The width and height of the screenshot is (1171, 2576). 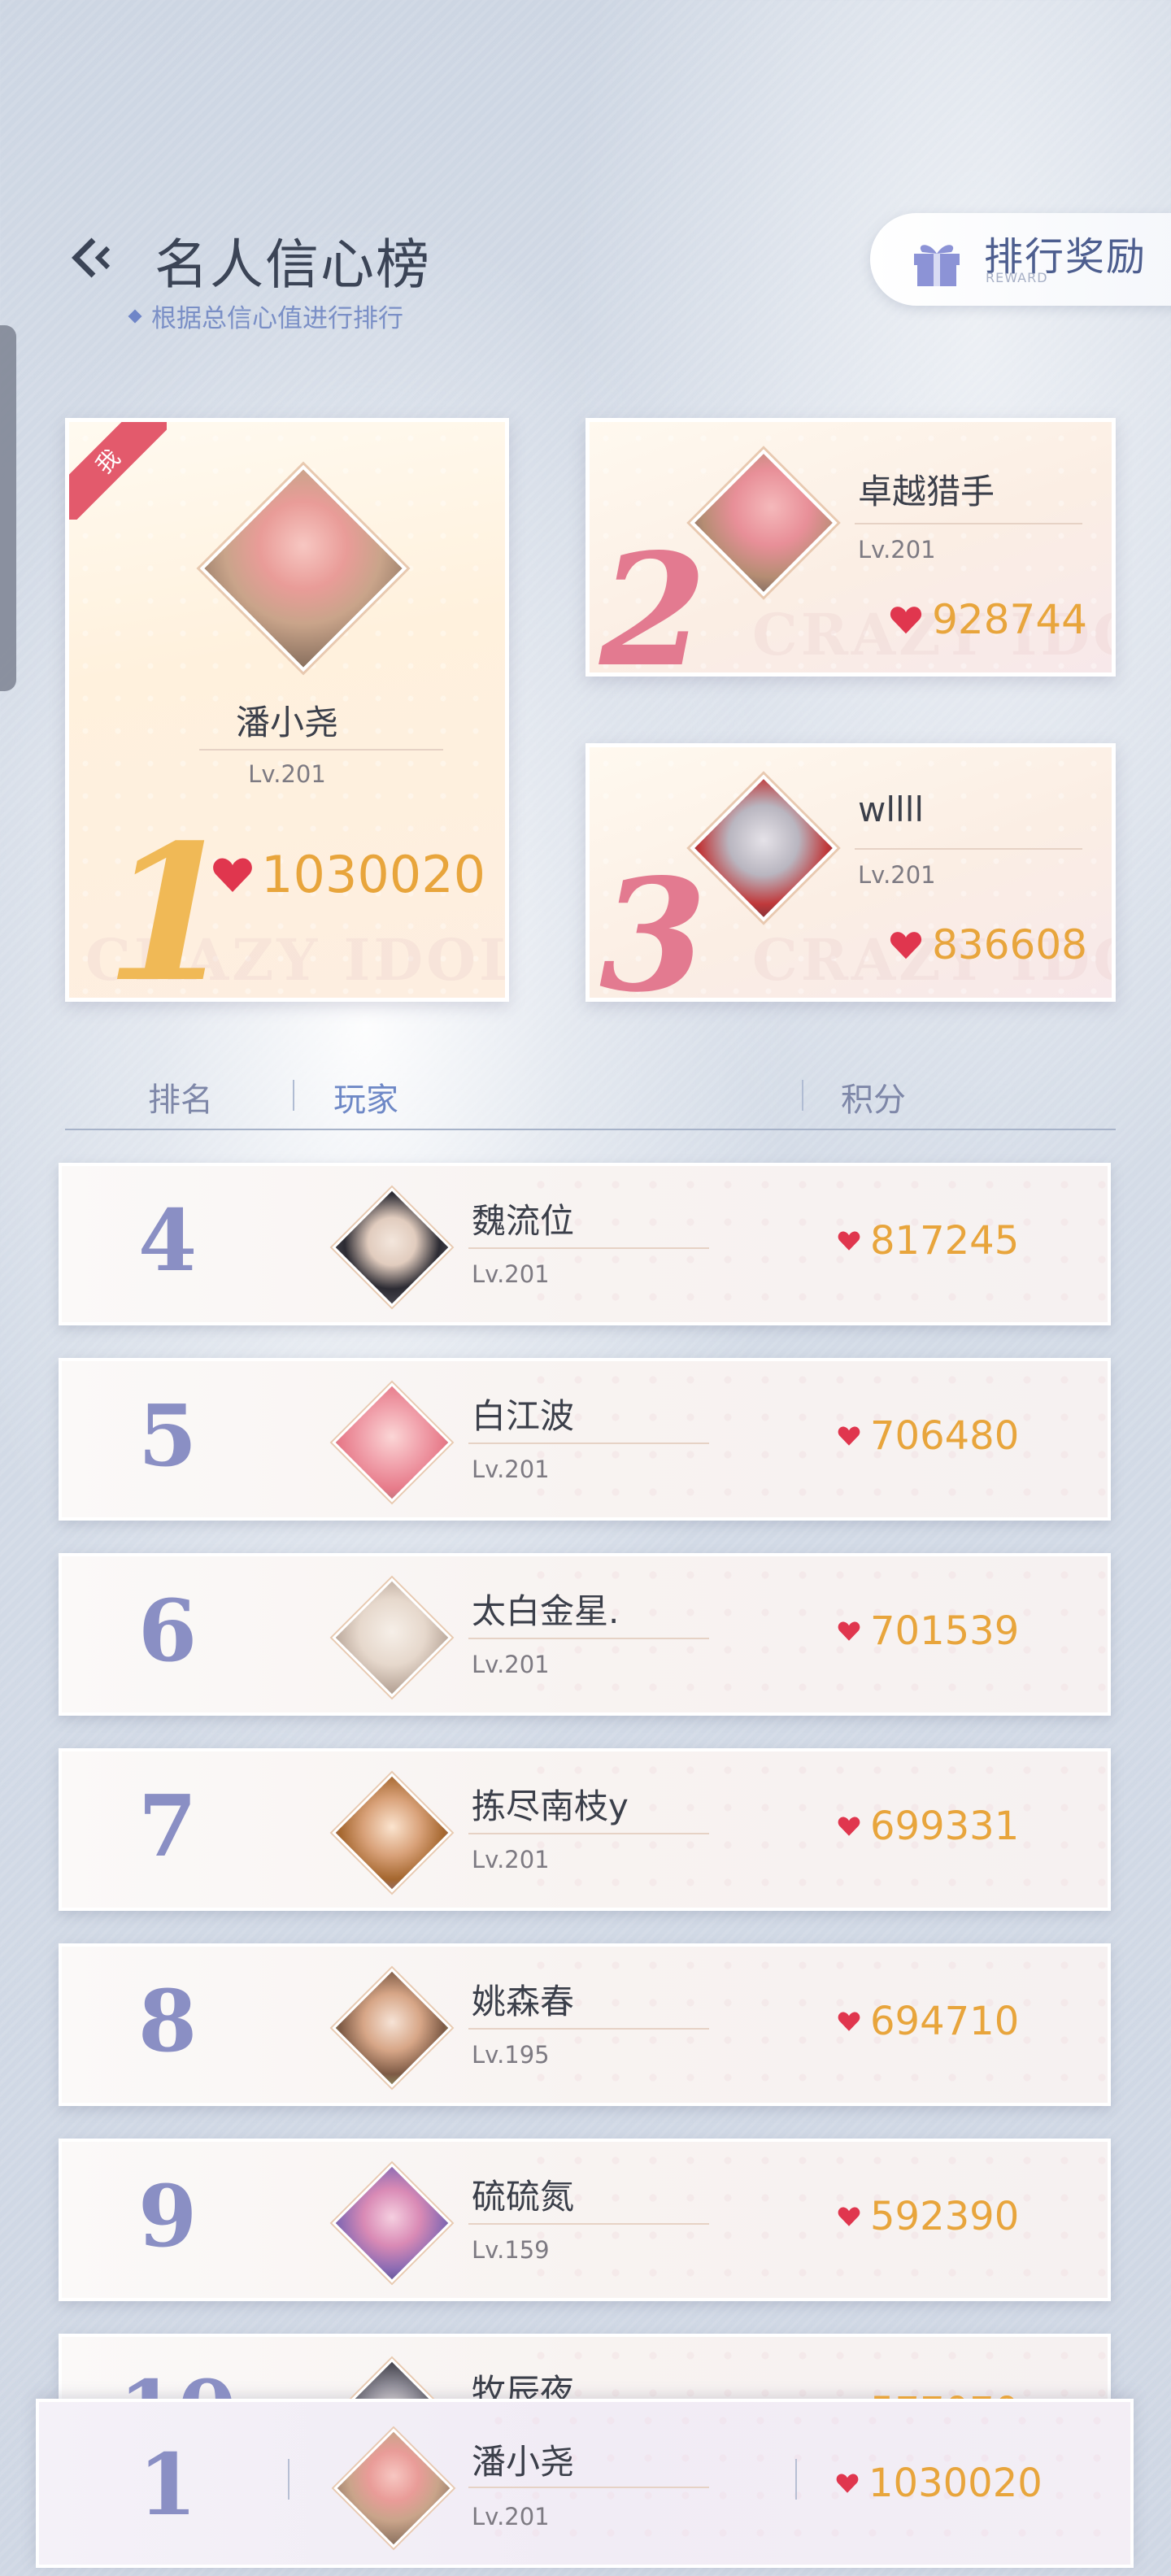 I want to click on ranking-row: 6 太白金星. Lv.201 701539, so click(x=585, y=1635).